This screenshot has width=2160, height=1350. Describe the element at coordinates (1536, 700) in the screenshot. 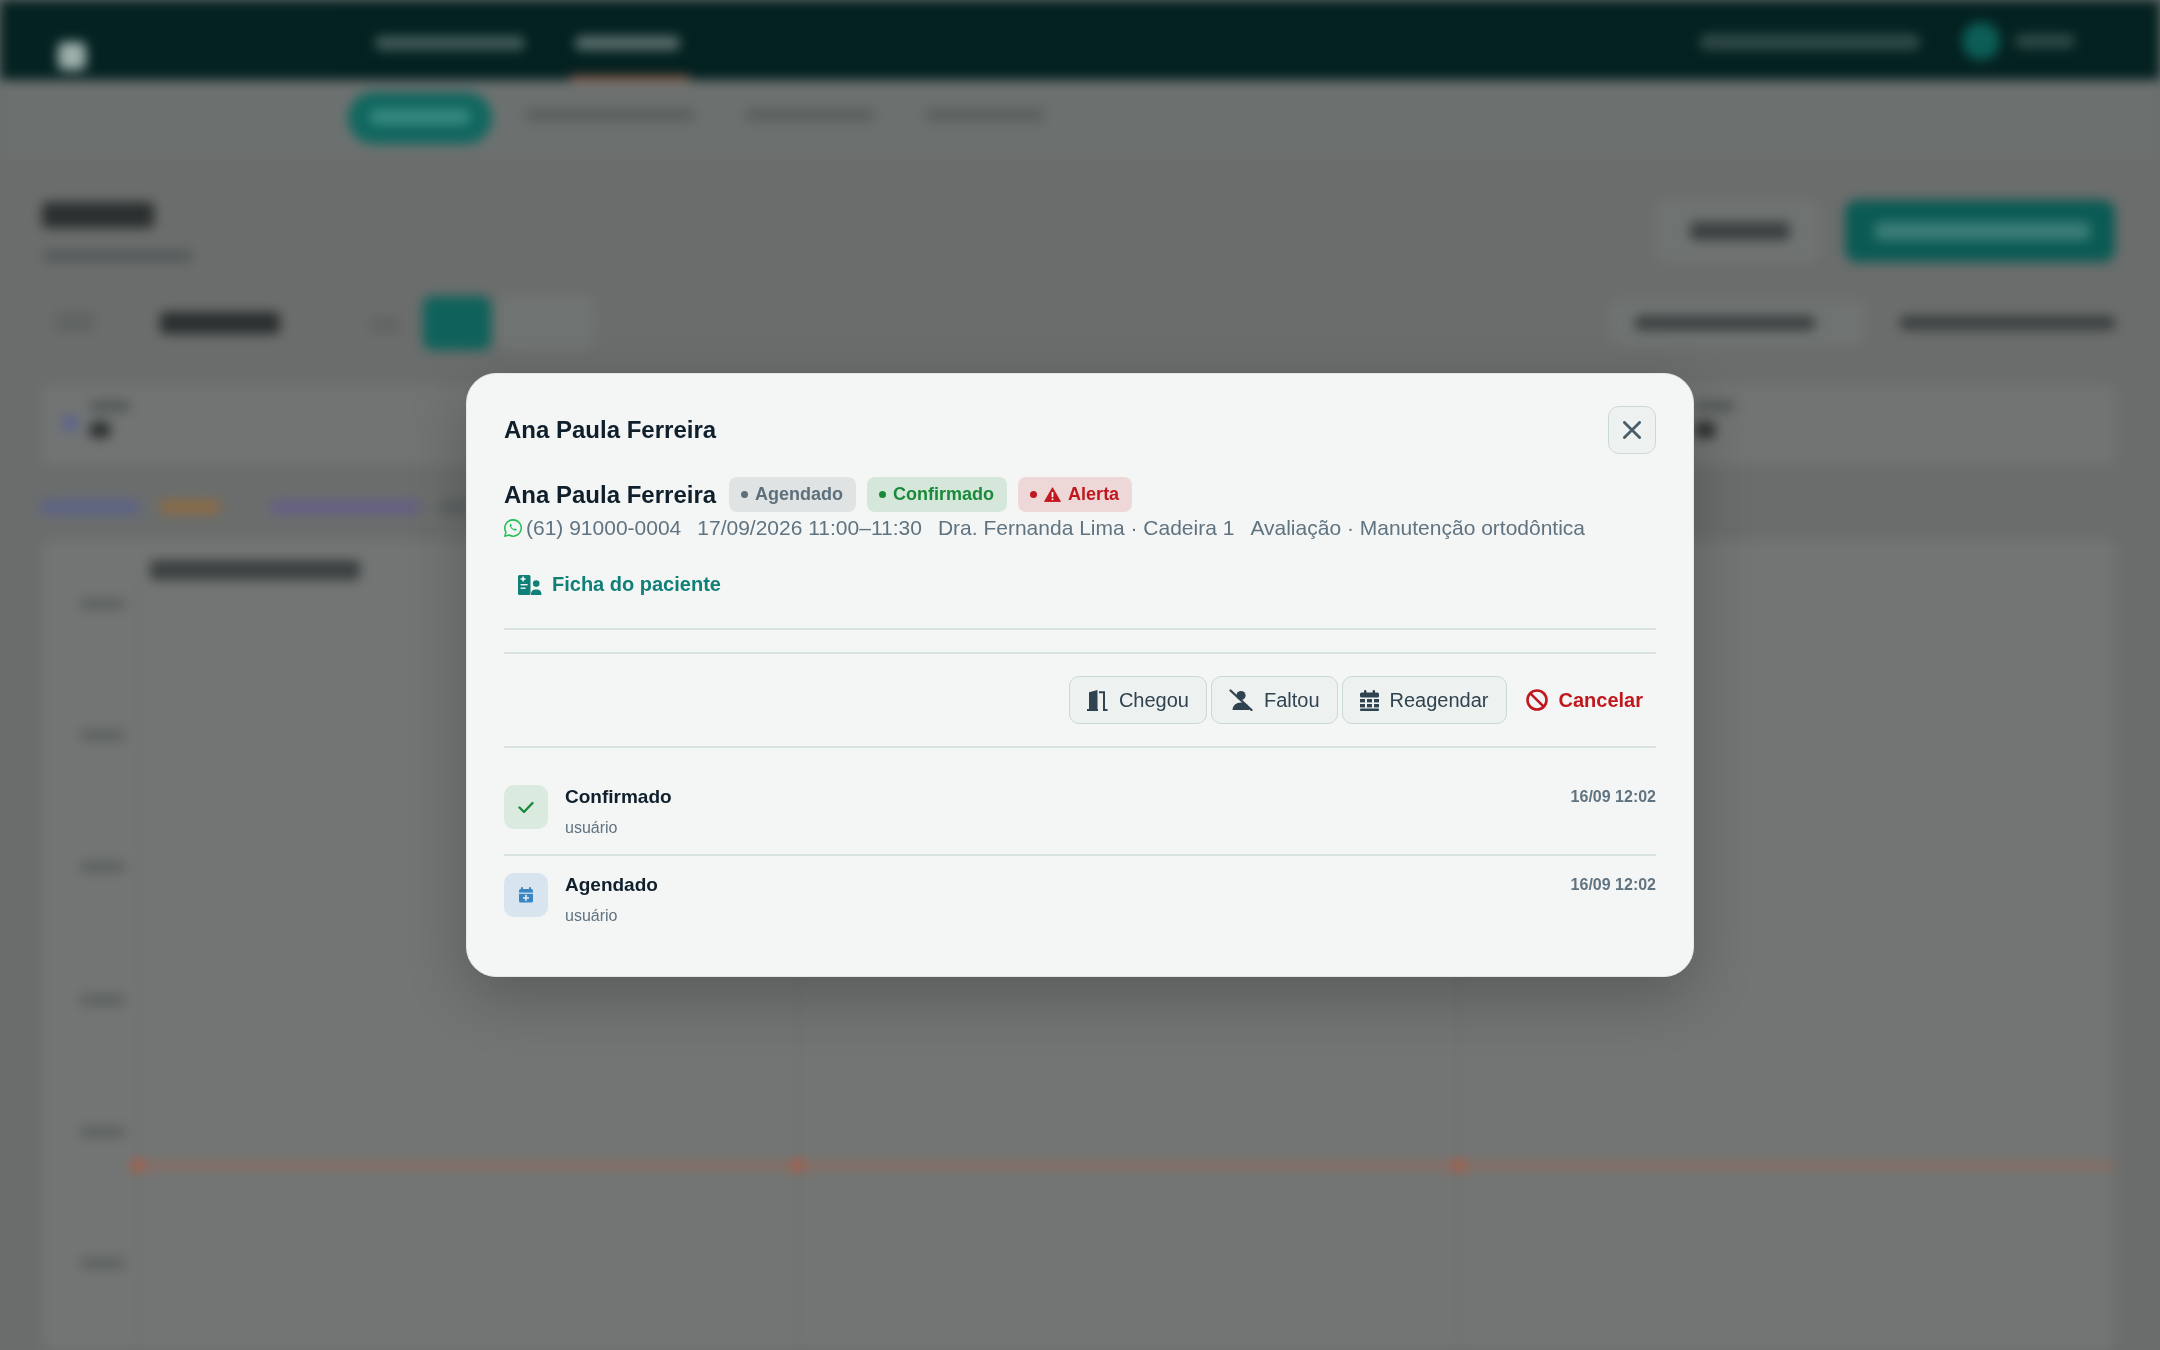

I see `ban-icon` at that location.